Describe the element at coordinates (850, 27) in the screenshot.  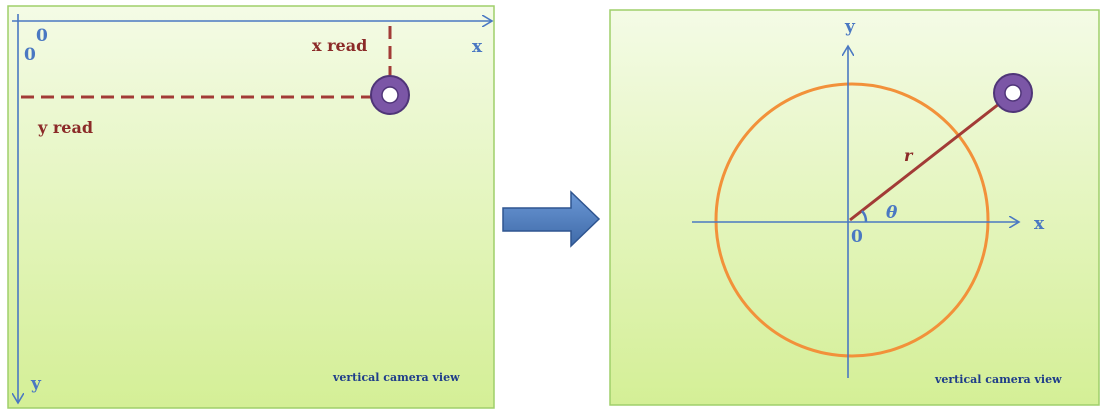
I see `right-y-axis-label: y` at that location.